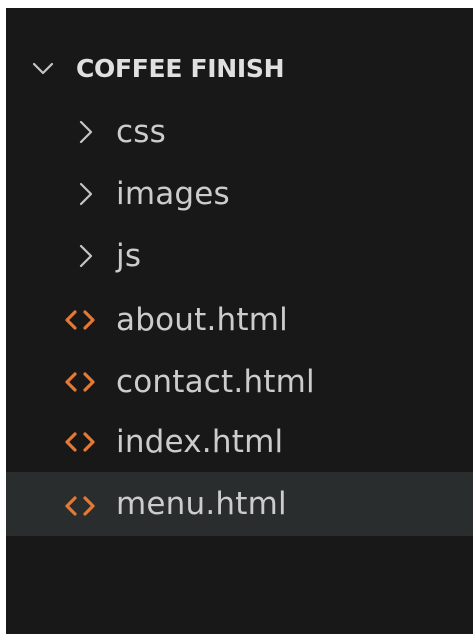 This screenshot has width=473, height=634. Describe the element at coordinates (200, 442) in the screenshot. I see `file-label: index.html` at that location.